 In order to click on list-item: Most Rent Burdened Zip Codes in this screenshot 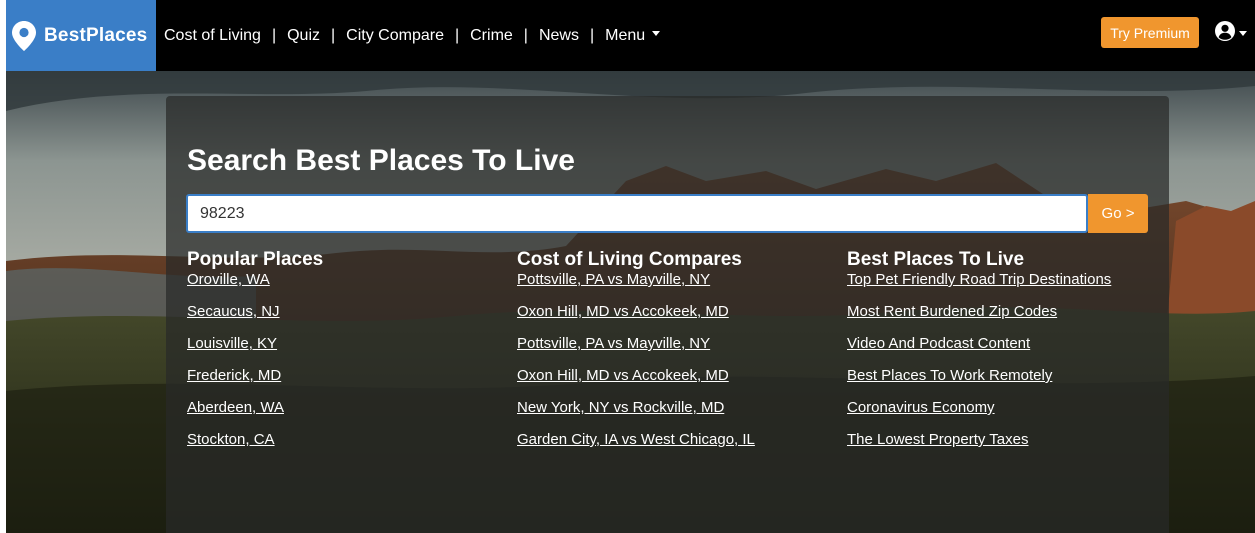, I will do `click(979, 319)`.